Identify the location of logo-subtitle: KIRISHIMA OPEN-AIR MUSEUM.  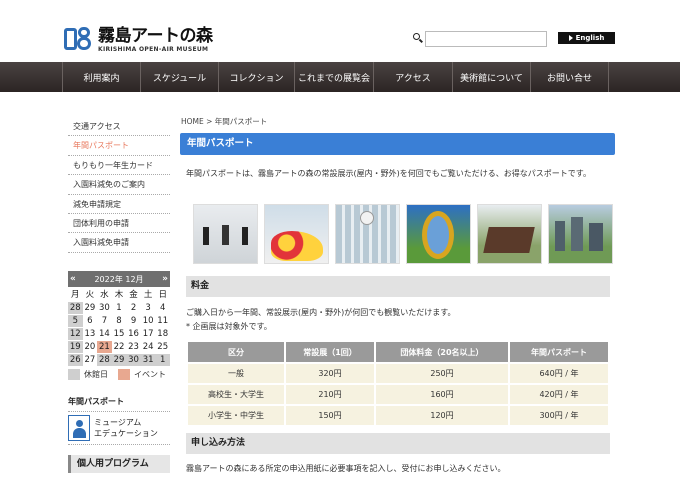
(153, 49).